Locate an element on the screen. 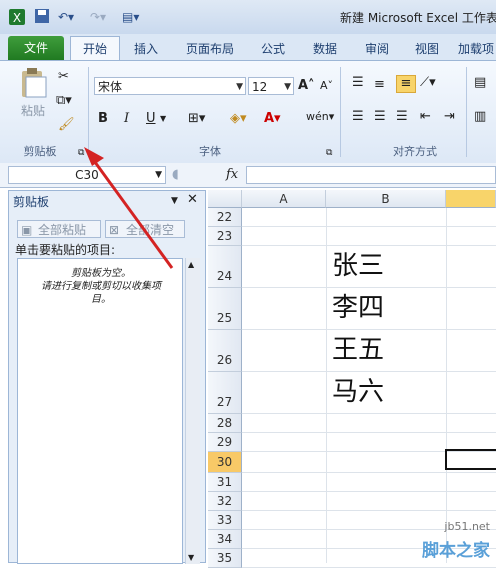 The height and width of the screenshot is (568, 496). align-center-icon: ☰ is located at coordinates (380, 117).